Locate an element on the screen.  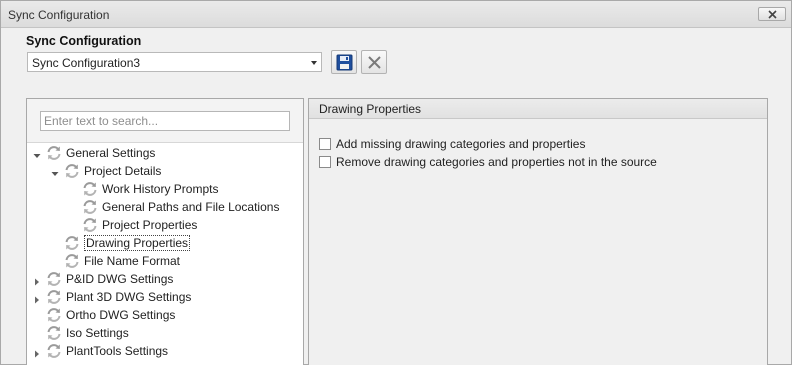
tree-node: Project Properties is located at coordinates (165, 225).